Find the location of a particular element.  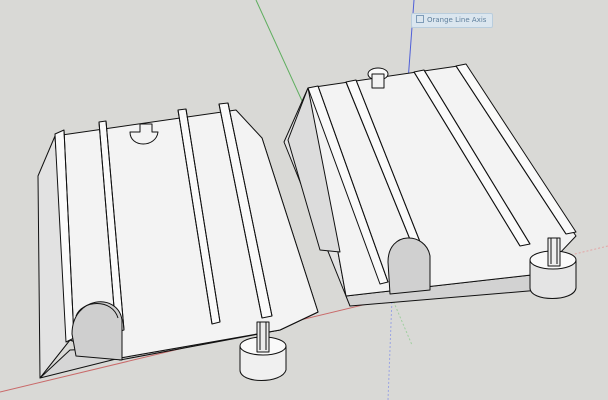

tooltip-text: Orange Line Axis is located at coordinates (457, 20).